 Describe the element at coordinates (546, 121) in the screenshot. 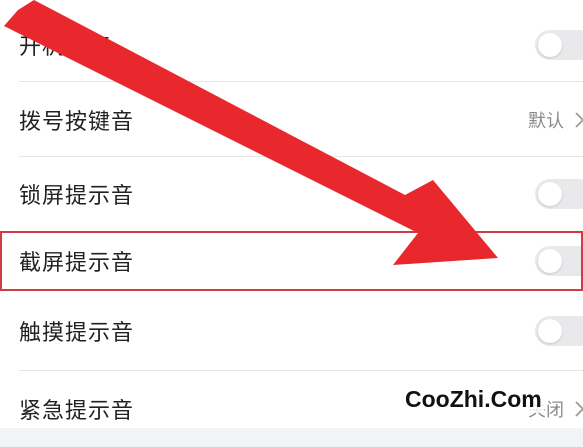

I see `dial-key-sound-value: 默认` at that location.